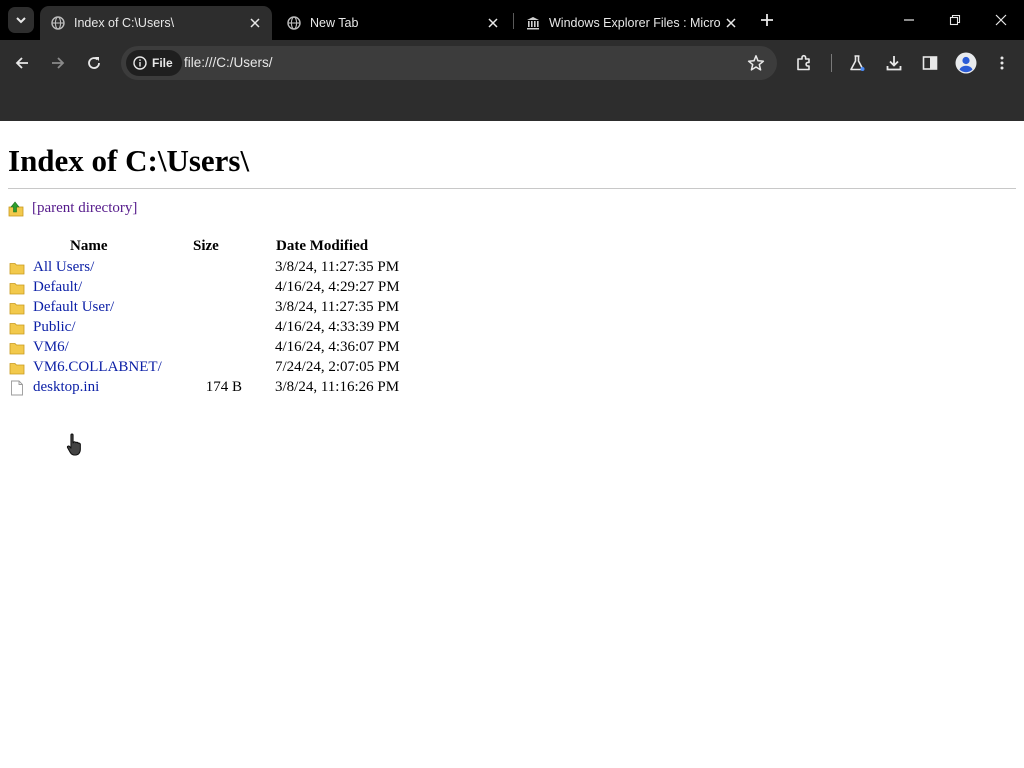  I want to click on entry-date: 4/16/24, 4:29:27 PM, so click(337, 287).